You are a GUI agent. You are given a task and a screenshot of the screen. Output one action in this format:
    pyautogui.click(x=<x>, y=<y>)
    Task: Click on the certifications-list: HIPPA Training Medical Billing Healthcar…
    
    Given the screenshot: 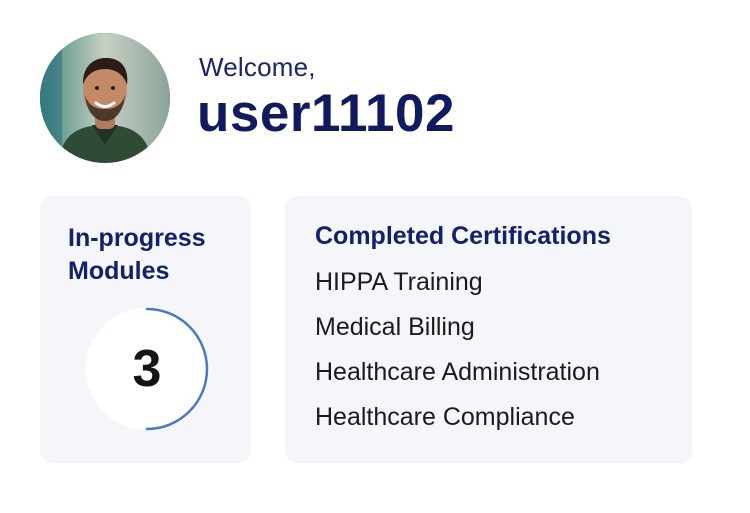 What is the action you would take?
    pyautogui.click(x=457, y=356)
    